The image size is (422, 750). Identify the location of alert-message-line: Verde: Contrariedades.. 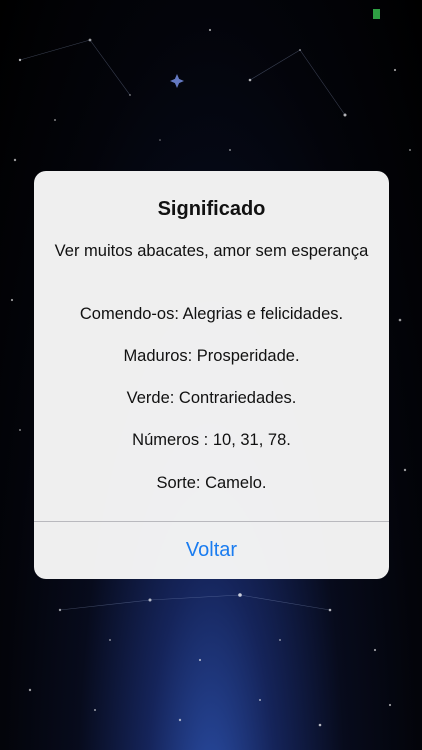
(211, 398).